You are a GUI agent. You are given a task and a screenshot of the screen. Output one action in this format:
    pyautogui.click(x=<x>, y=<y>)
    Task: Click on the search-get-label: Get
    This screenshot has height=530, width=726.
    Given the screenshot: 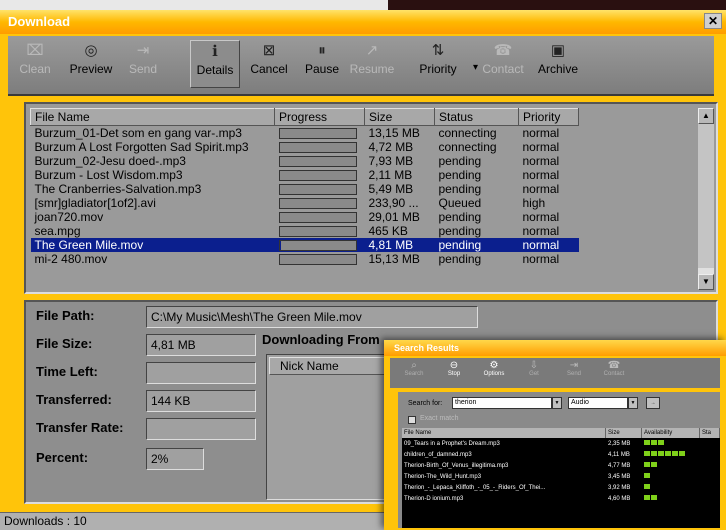 What is the action you would take?
    pyautogui.click(x=534, y=374)
    